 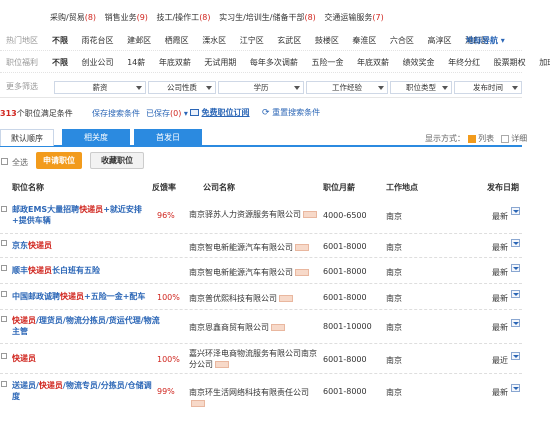 I want to click on mail-icon, so click(x=194, y=112).